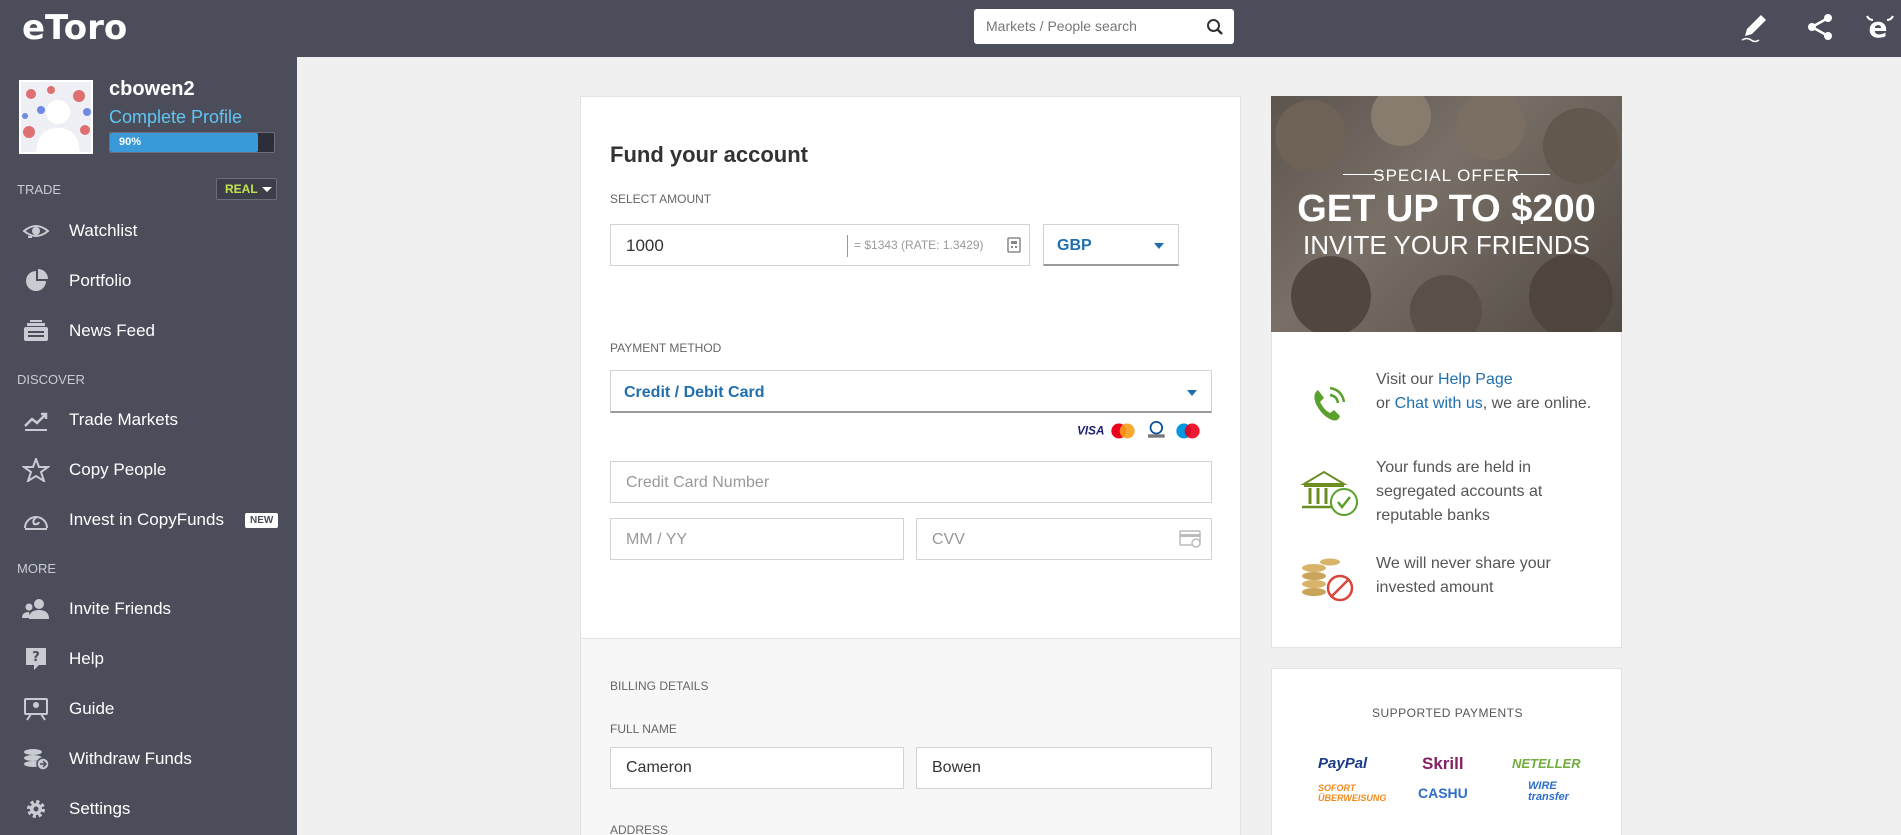 The width and height of the screenshot is (1901, 835). I want to click on help-page-link: Help Page, so click(1475, 379).